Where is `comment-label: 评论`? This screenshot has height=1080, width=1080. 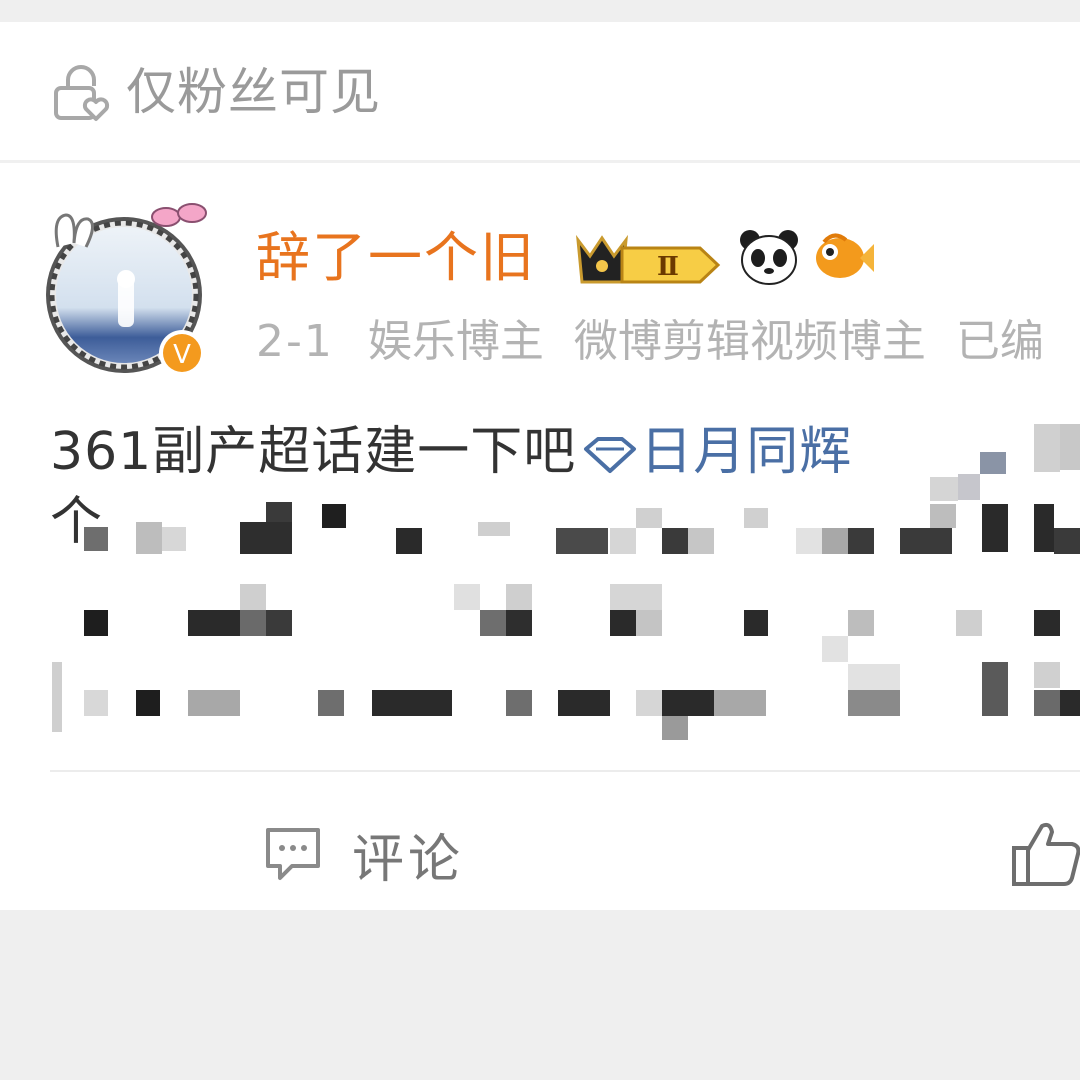 comment-label: 评论 is located at coordinates (408, 859).